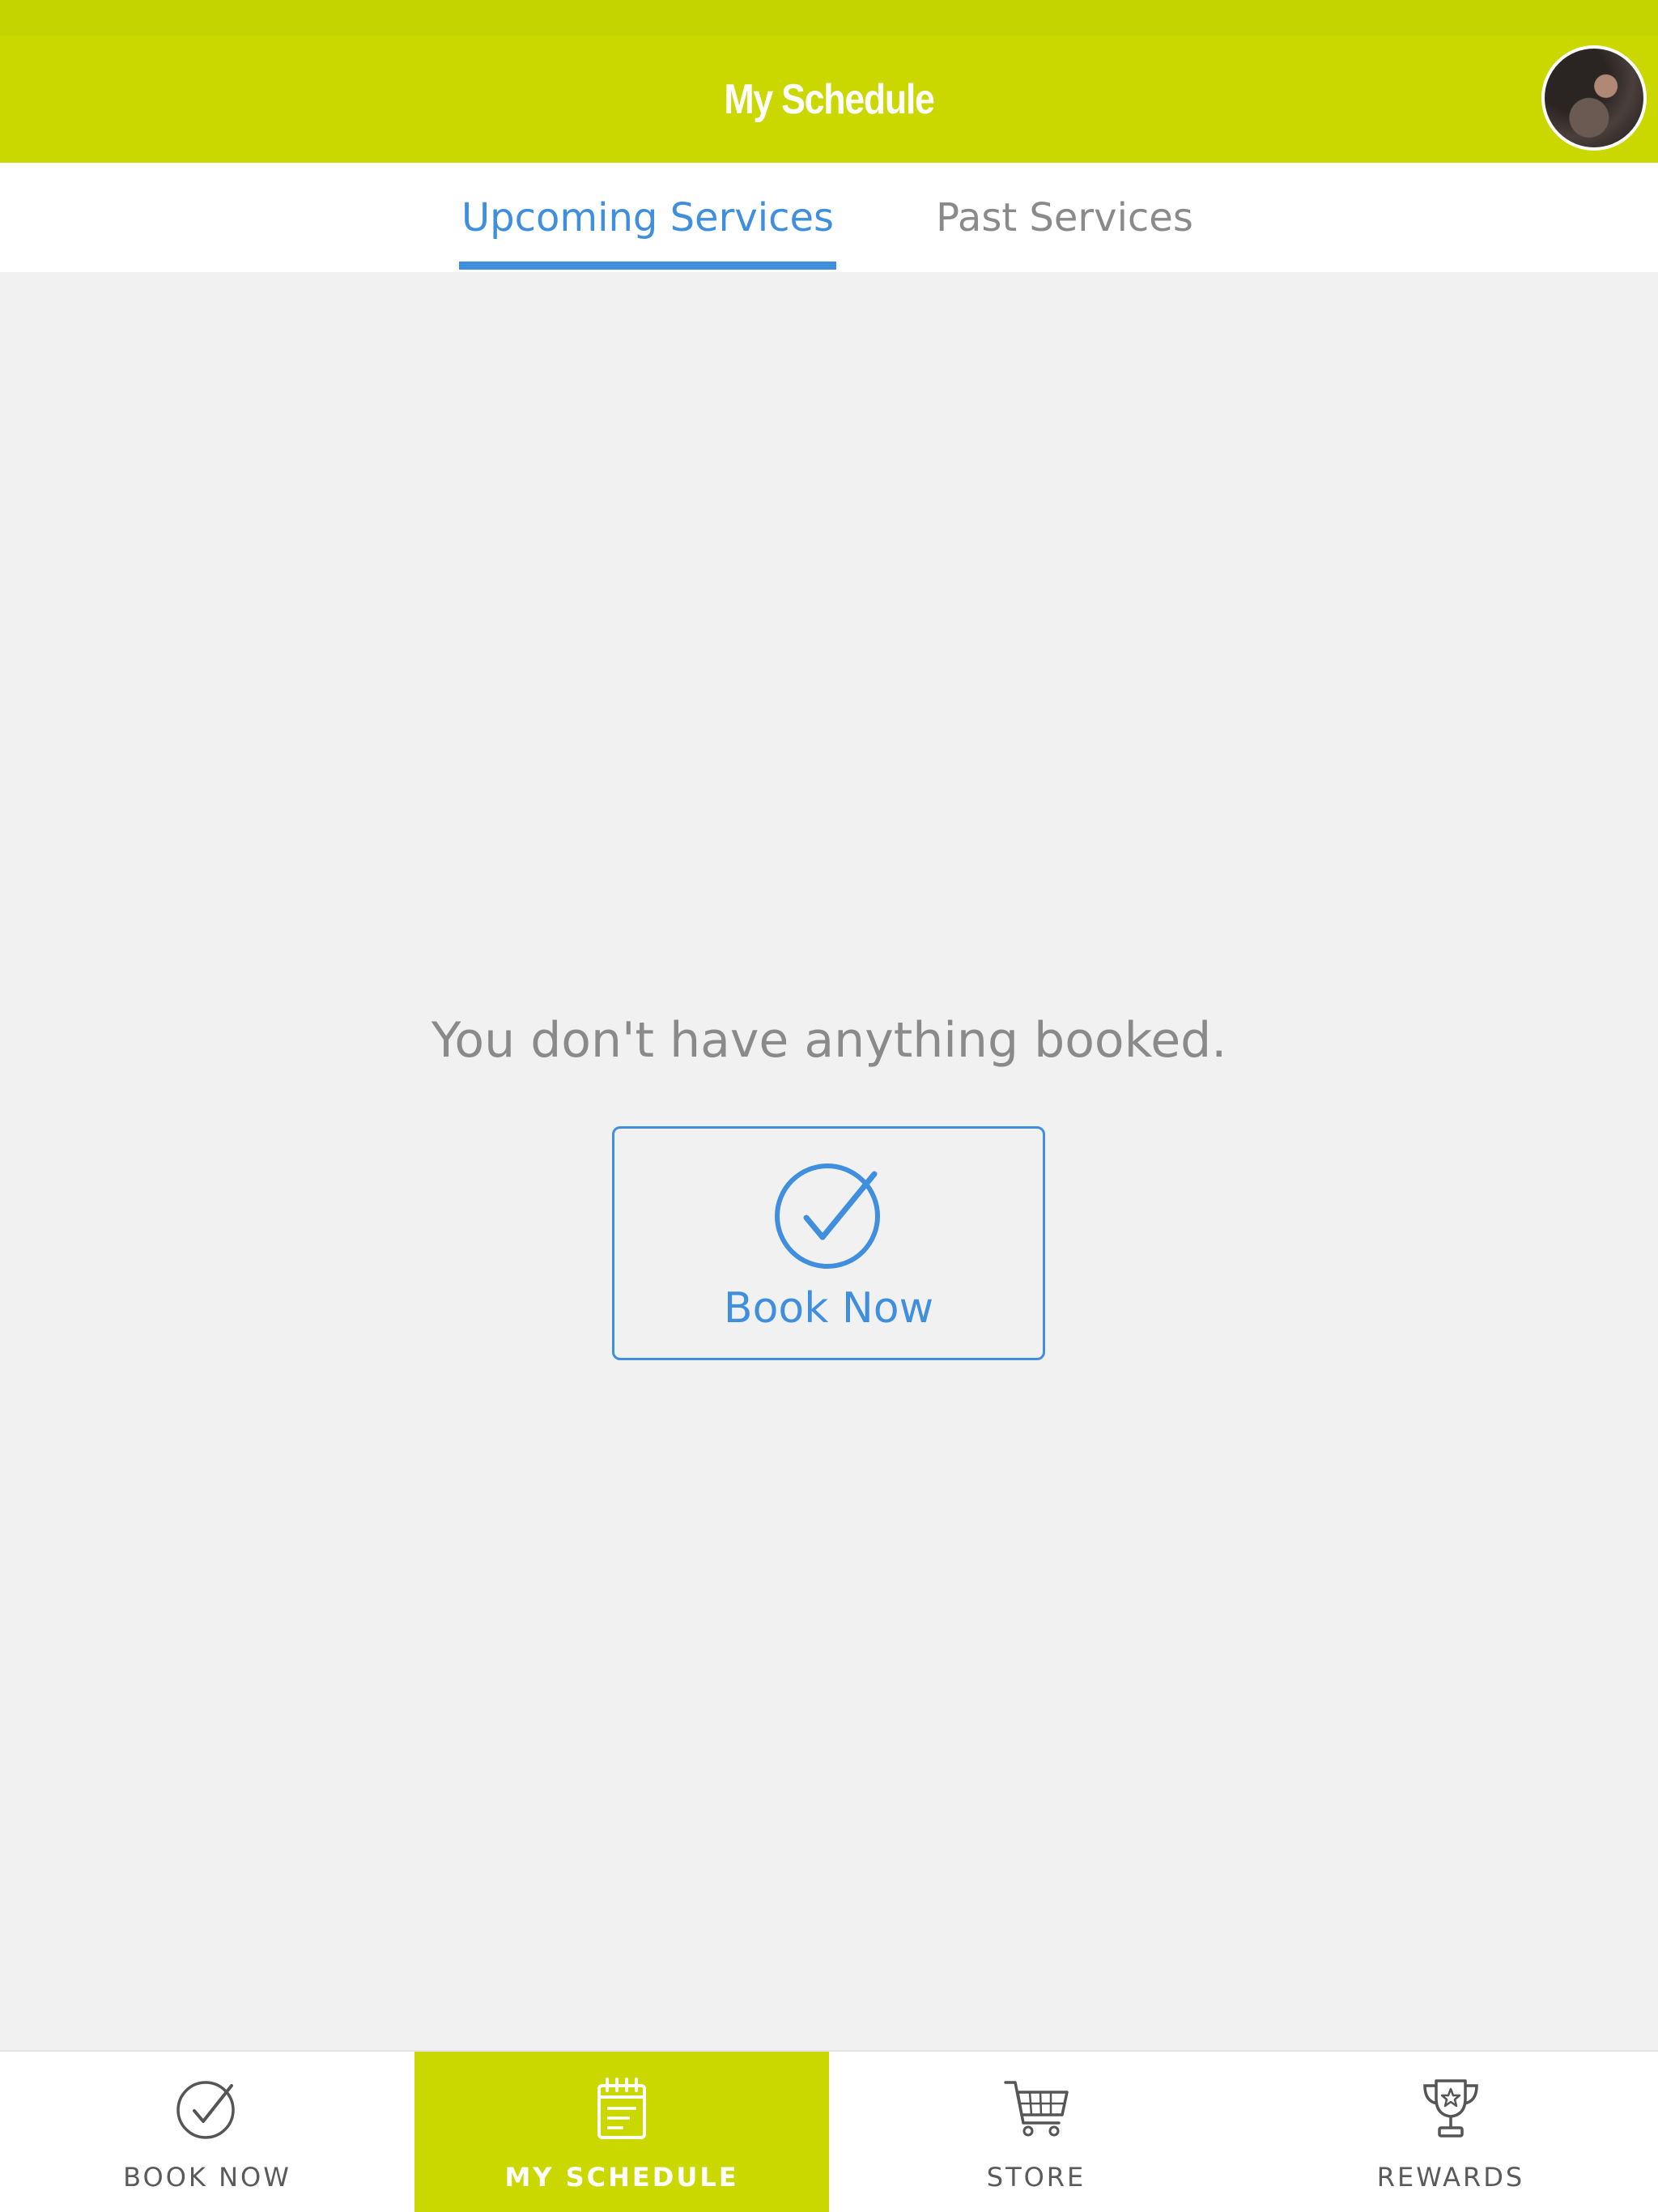 Image resolution: width=1658 pixels, height=2212 pixels. I want to click on nav-label-rewards: REWARDS, so click(1450, 2178).